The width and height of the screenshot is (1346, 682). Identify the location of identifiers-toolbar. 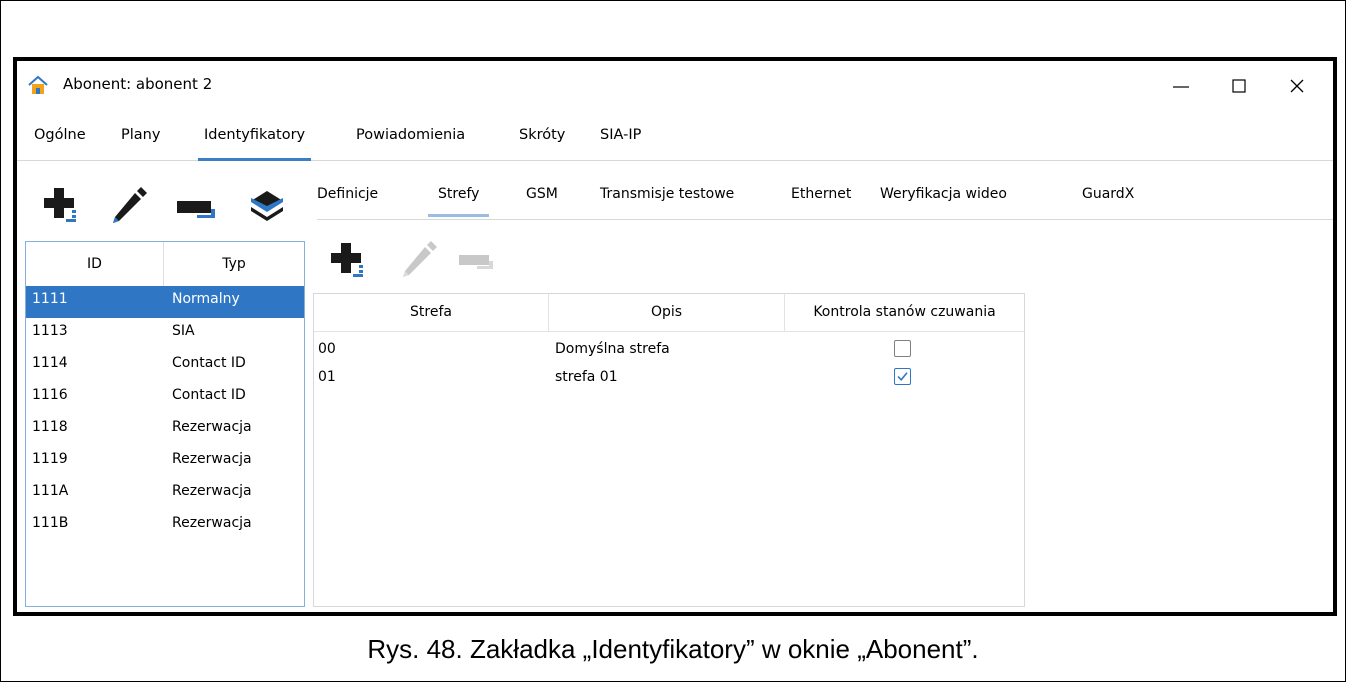
(167, 200).